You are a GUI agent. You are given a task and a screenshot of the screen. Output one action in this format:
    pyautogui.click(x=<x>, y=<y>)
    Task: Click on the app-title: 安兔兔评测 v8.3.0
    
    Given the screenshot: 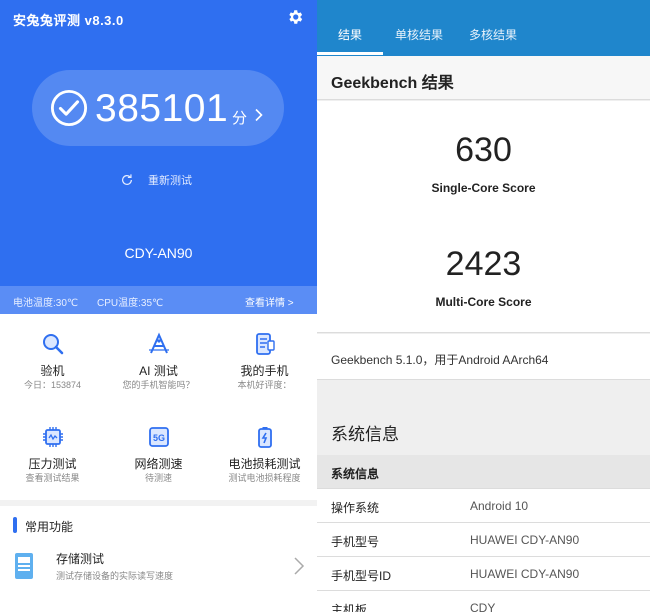 What is the action you would take?
    pyautogui.click(x=68, y=20)
    